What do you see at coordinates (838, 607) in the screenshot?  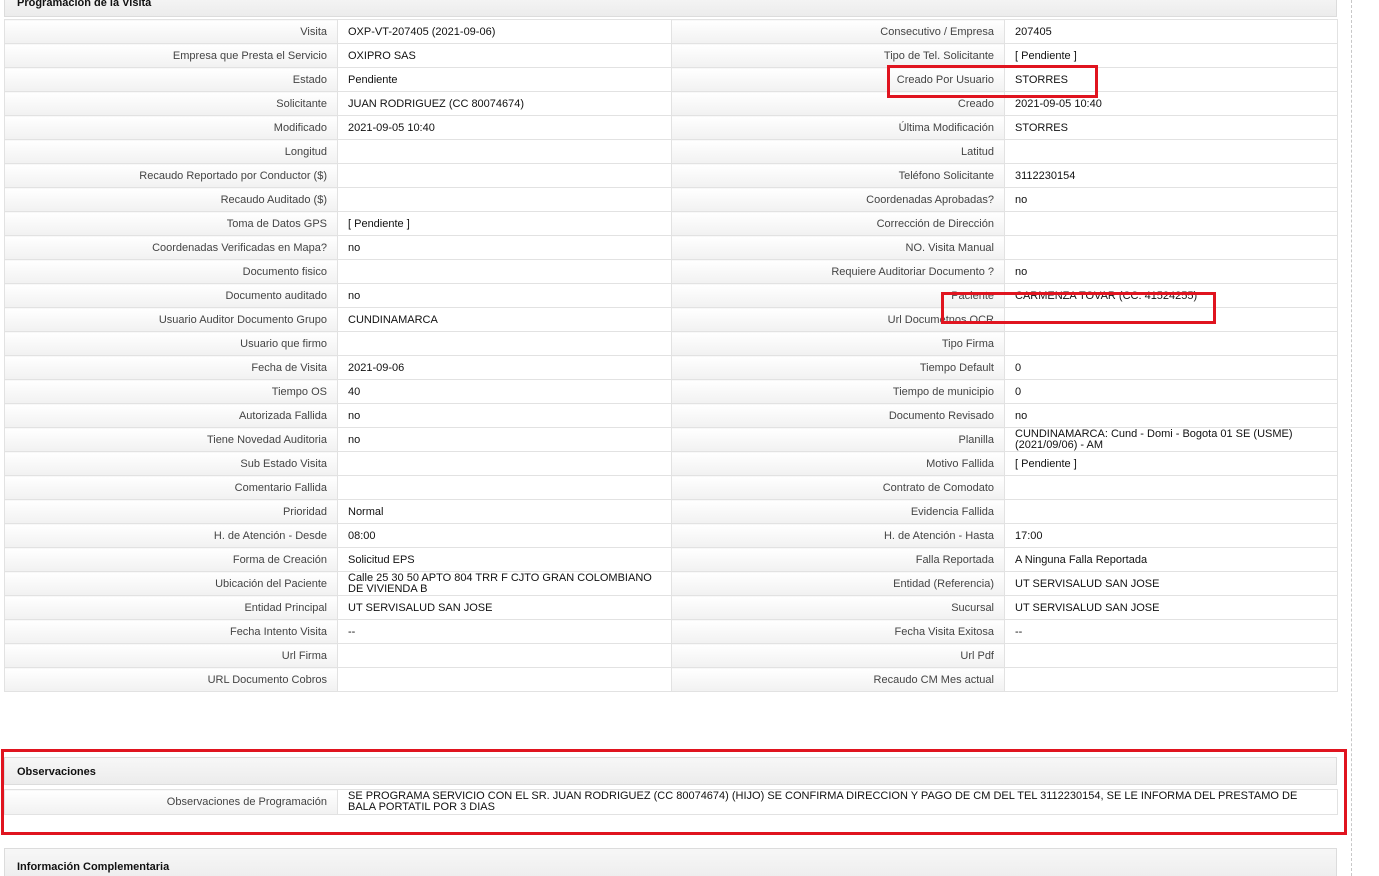 I see `field-label: Sucursal` at bounding box center [838, 607].